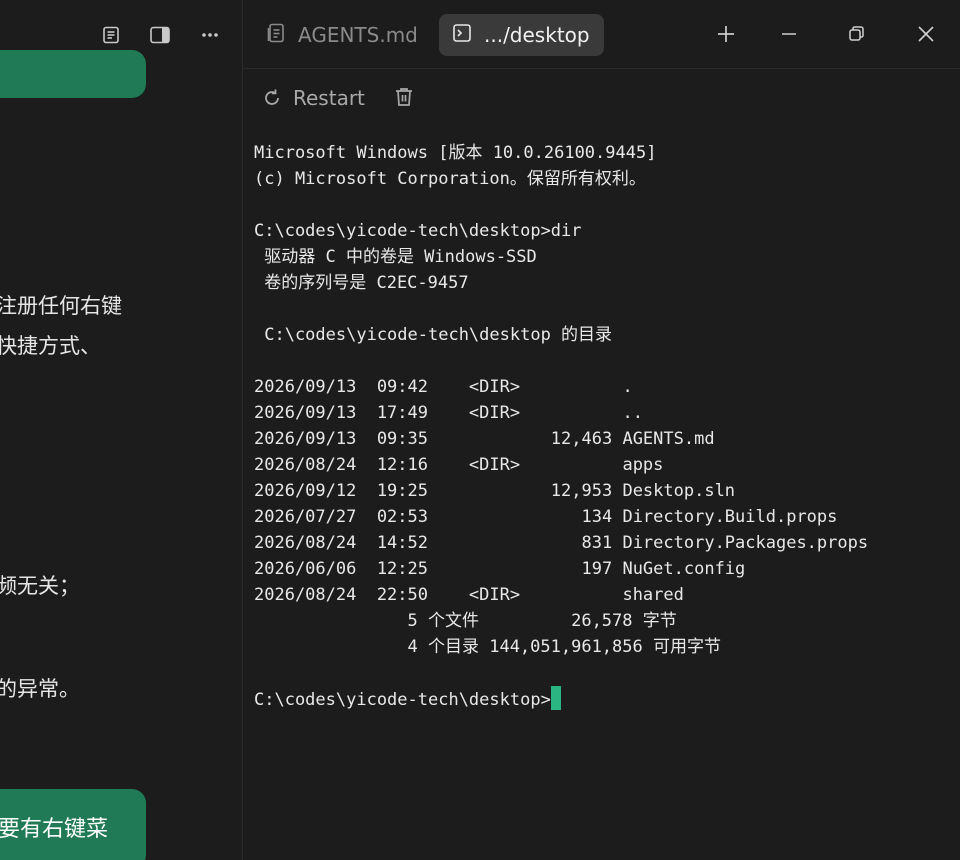 This screenshot has height=860, width=960. I want to click on terminal-line: 驱动器 C 中的卷是 Windows-SSD, so click(395, 257).